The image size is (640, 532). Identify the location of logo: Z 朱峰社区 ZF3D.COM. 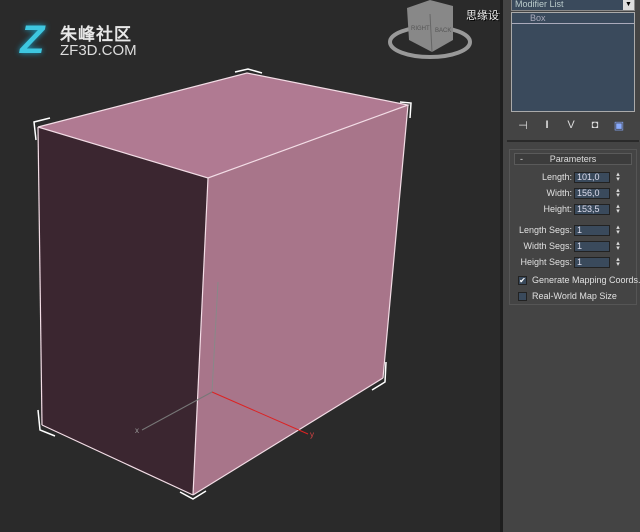
(83, 40).